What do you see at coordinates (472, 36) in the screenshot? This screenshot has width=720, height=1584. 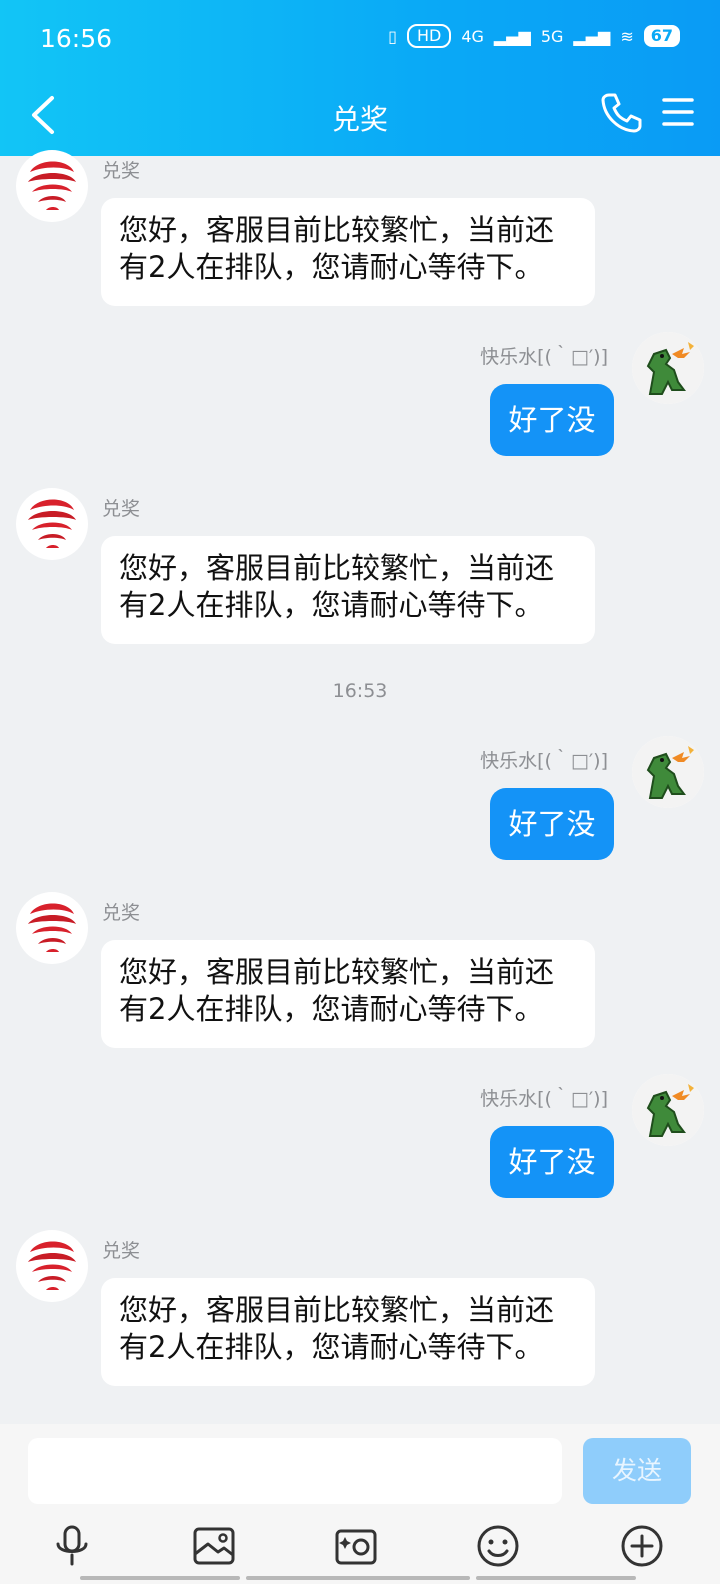 I see `network-4g-label: 4G` at bounding box center [472, 36].